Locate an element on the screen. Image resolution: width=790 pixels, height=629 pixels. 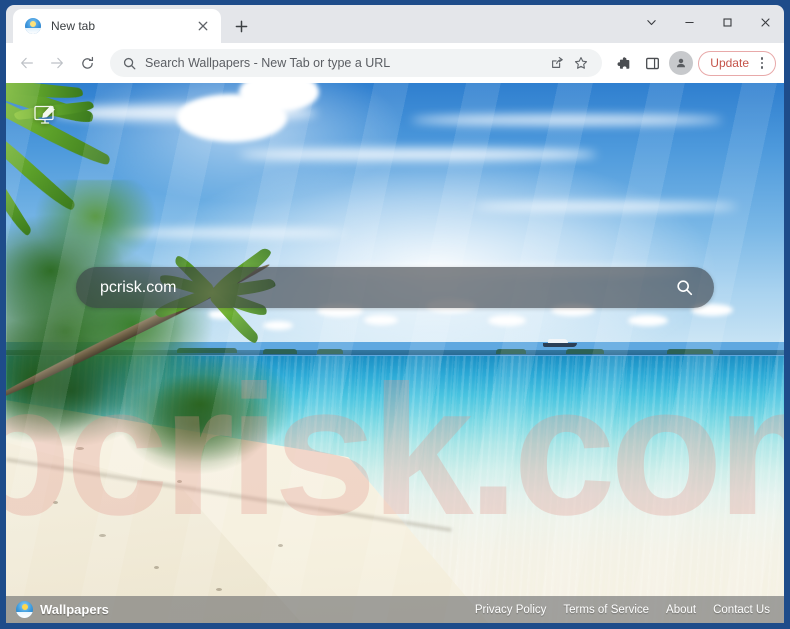
footer-link-terms-of-service: Terms of Service is located at coordinates (606, 610).